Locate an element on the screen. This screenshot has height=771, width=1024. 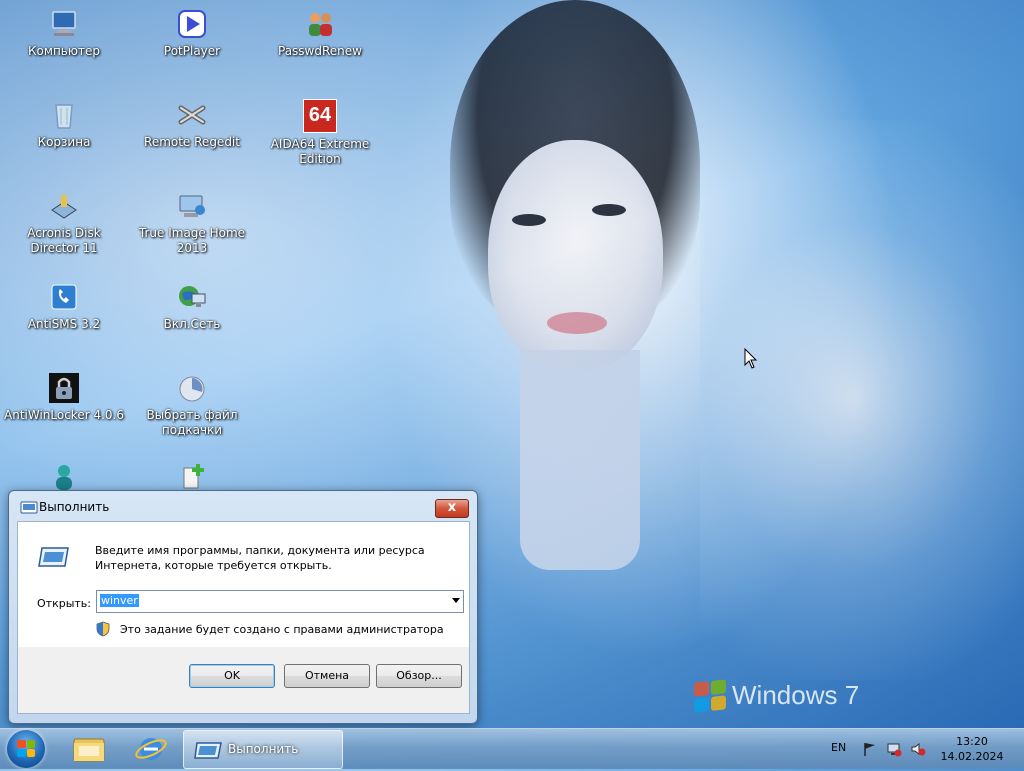
taskbar-run-label: Выполнить is located at coordinates (263, 749).